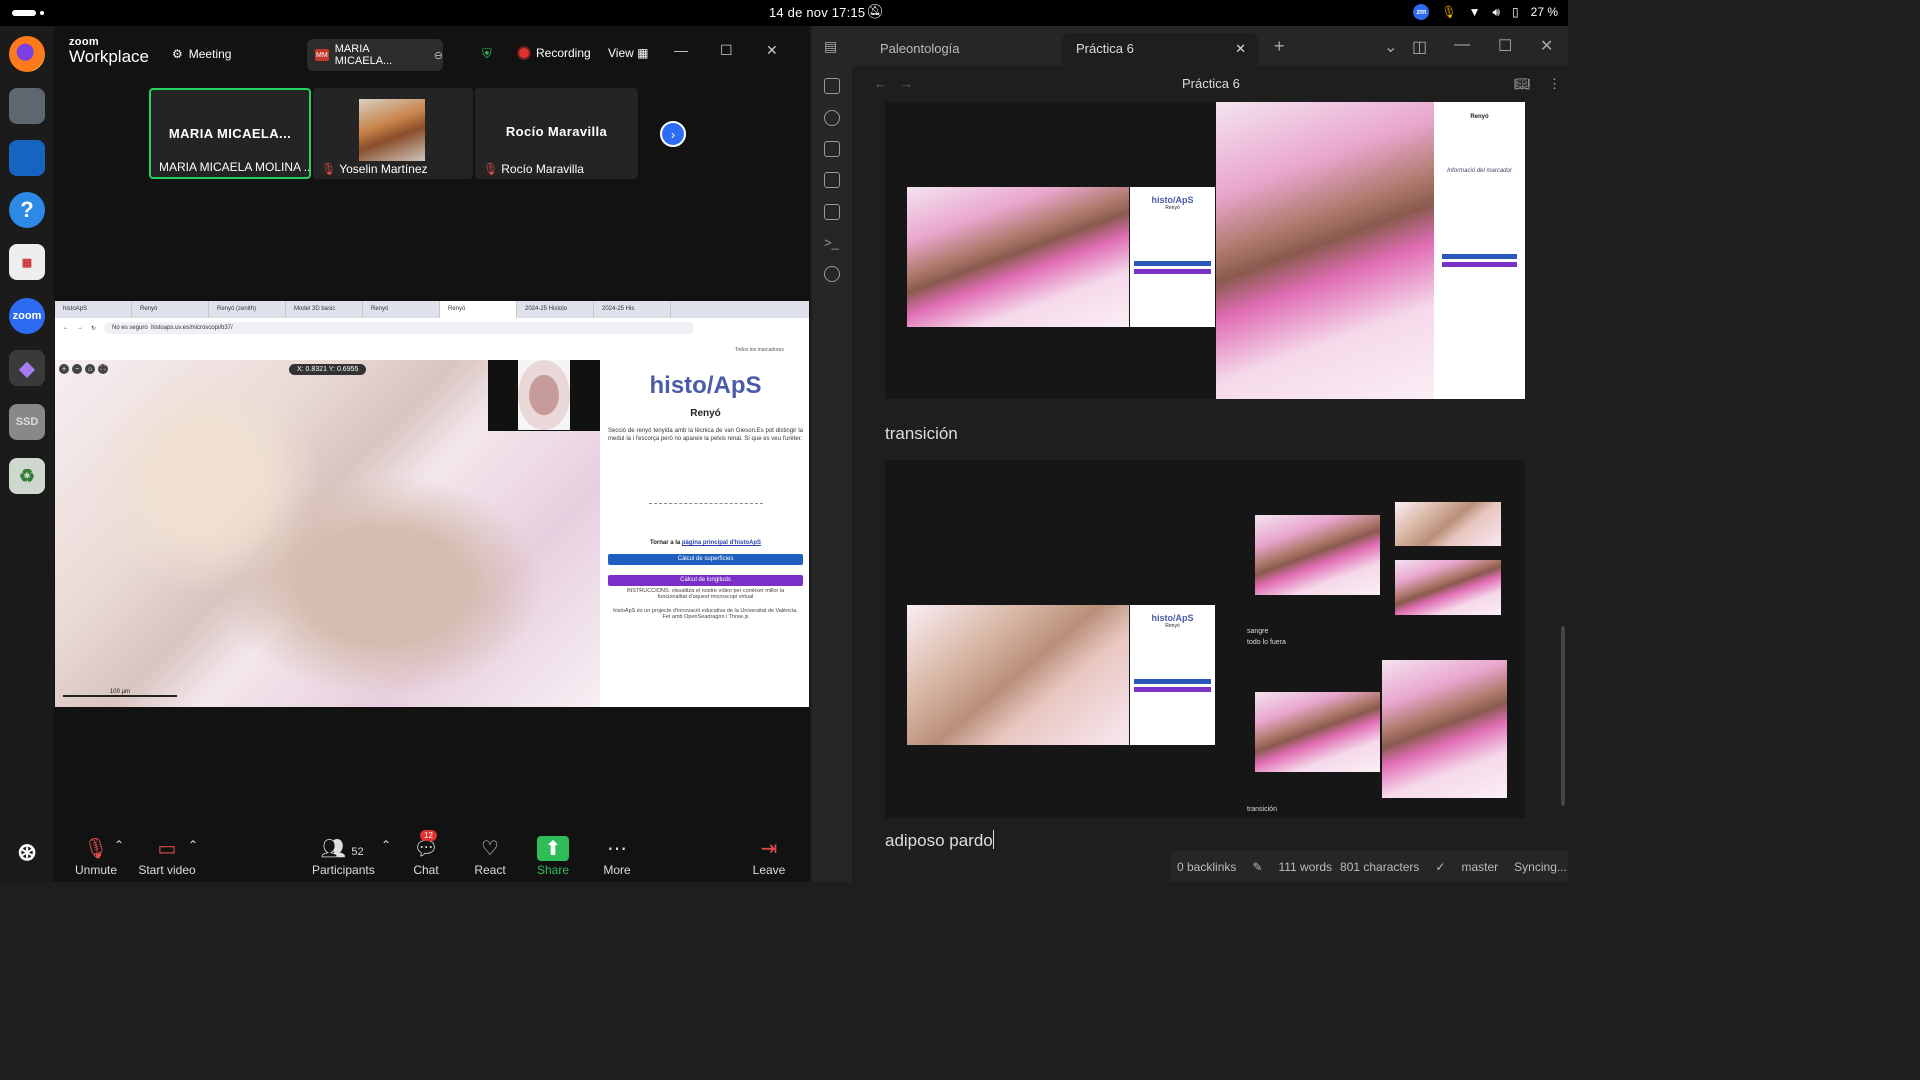 This screenshot has height=1080, width=1920. What do you see at coordinates (432, 349) in the screenshot?
I see `bookmarks-bar: Todos los marcadores` at bounding box center [432, 349].